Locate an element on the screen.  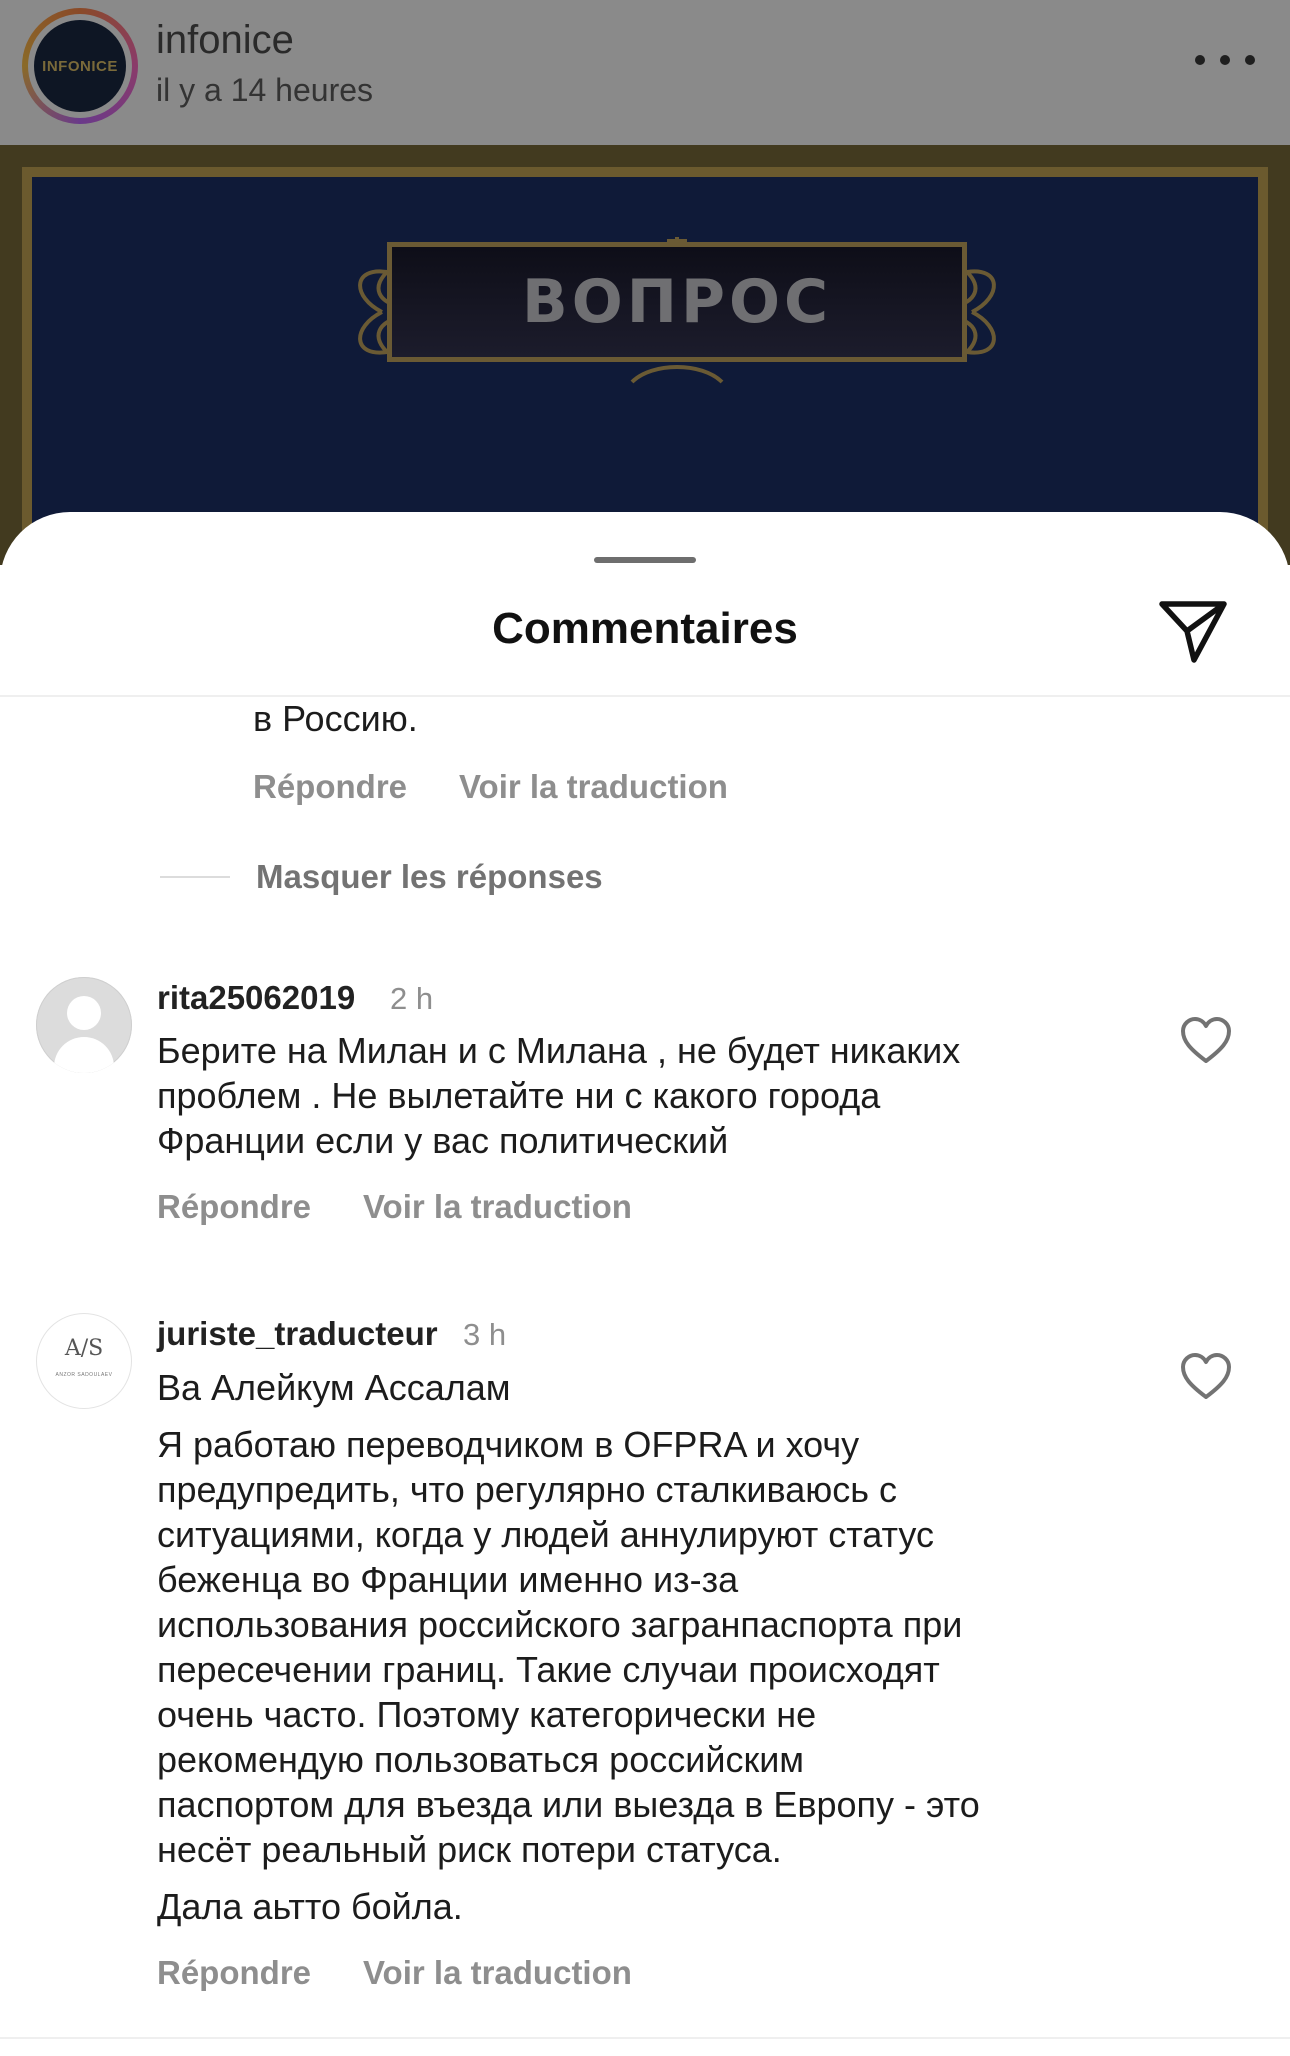
question-plaque: ВОПРОС is located at coordinates (677, 302).